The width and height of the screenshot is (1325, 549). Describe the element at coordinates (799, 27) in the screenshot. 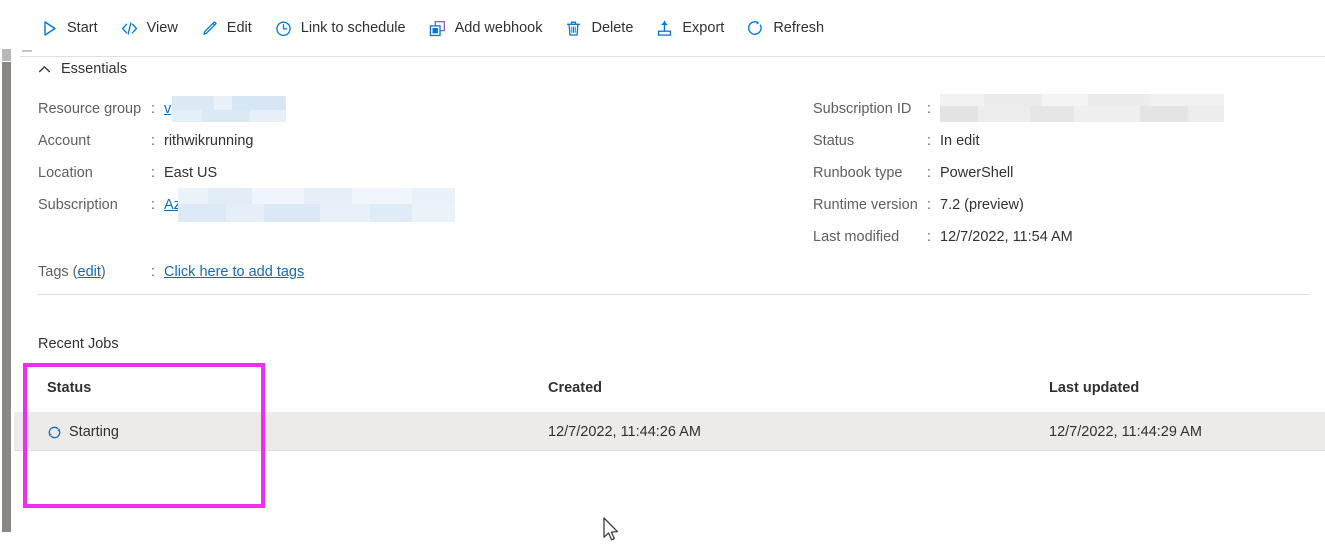

I see `refresh-button-label: Refresh` at that location.